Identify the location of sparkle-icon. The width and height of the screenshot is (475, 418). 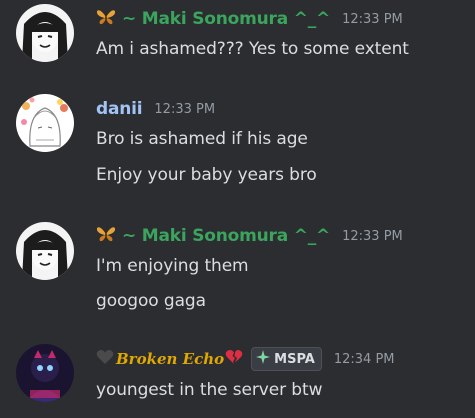
(263, 359).